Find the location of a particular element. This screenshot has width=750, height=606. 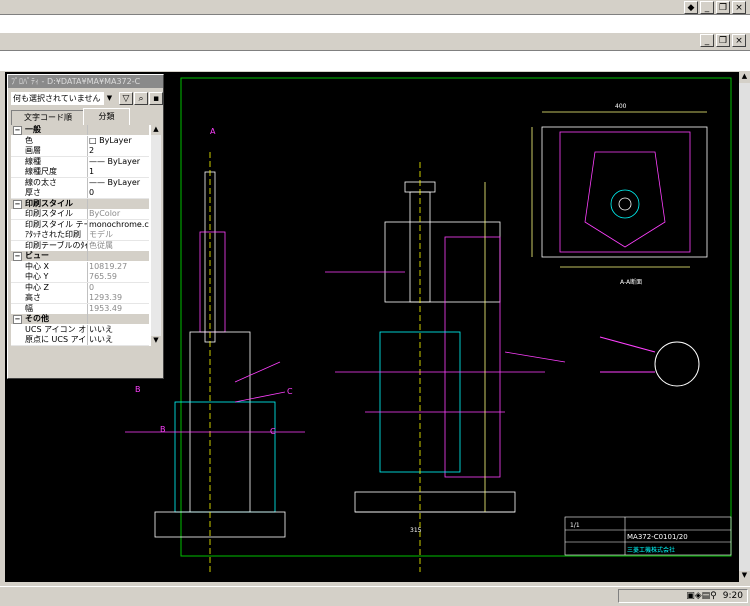

quick-select-icon: ⌕ is located at coordinates (141, 98).